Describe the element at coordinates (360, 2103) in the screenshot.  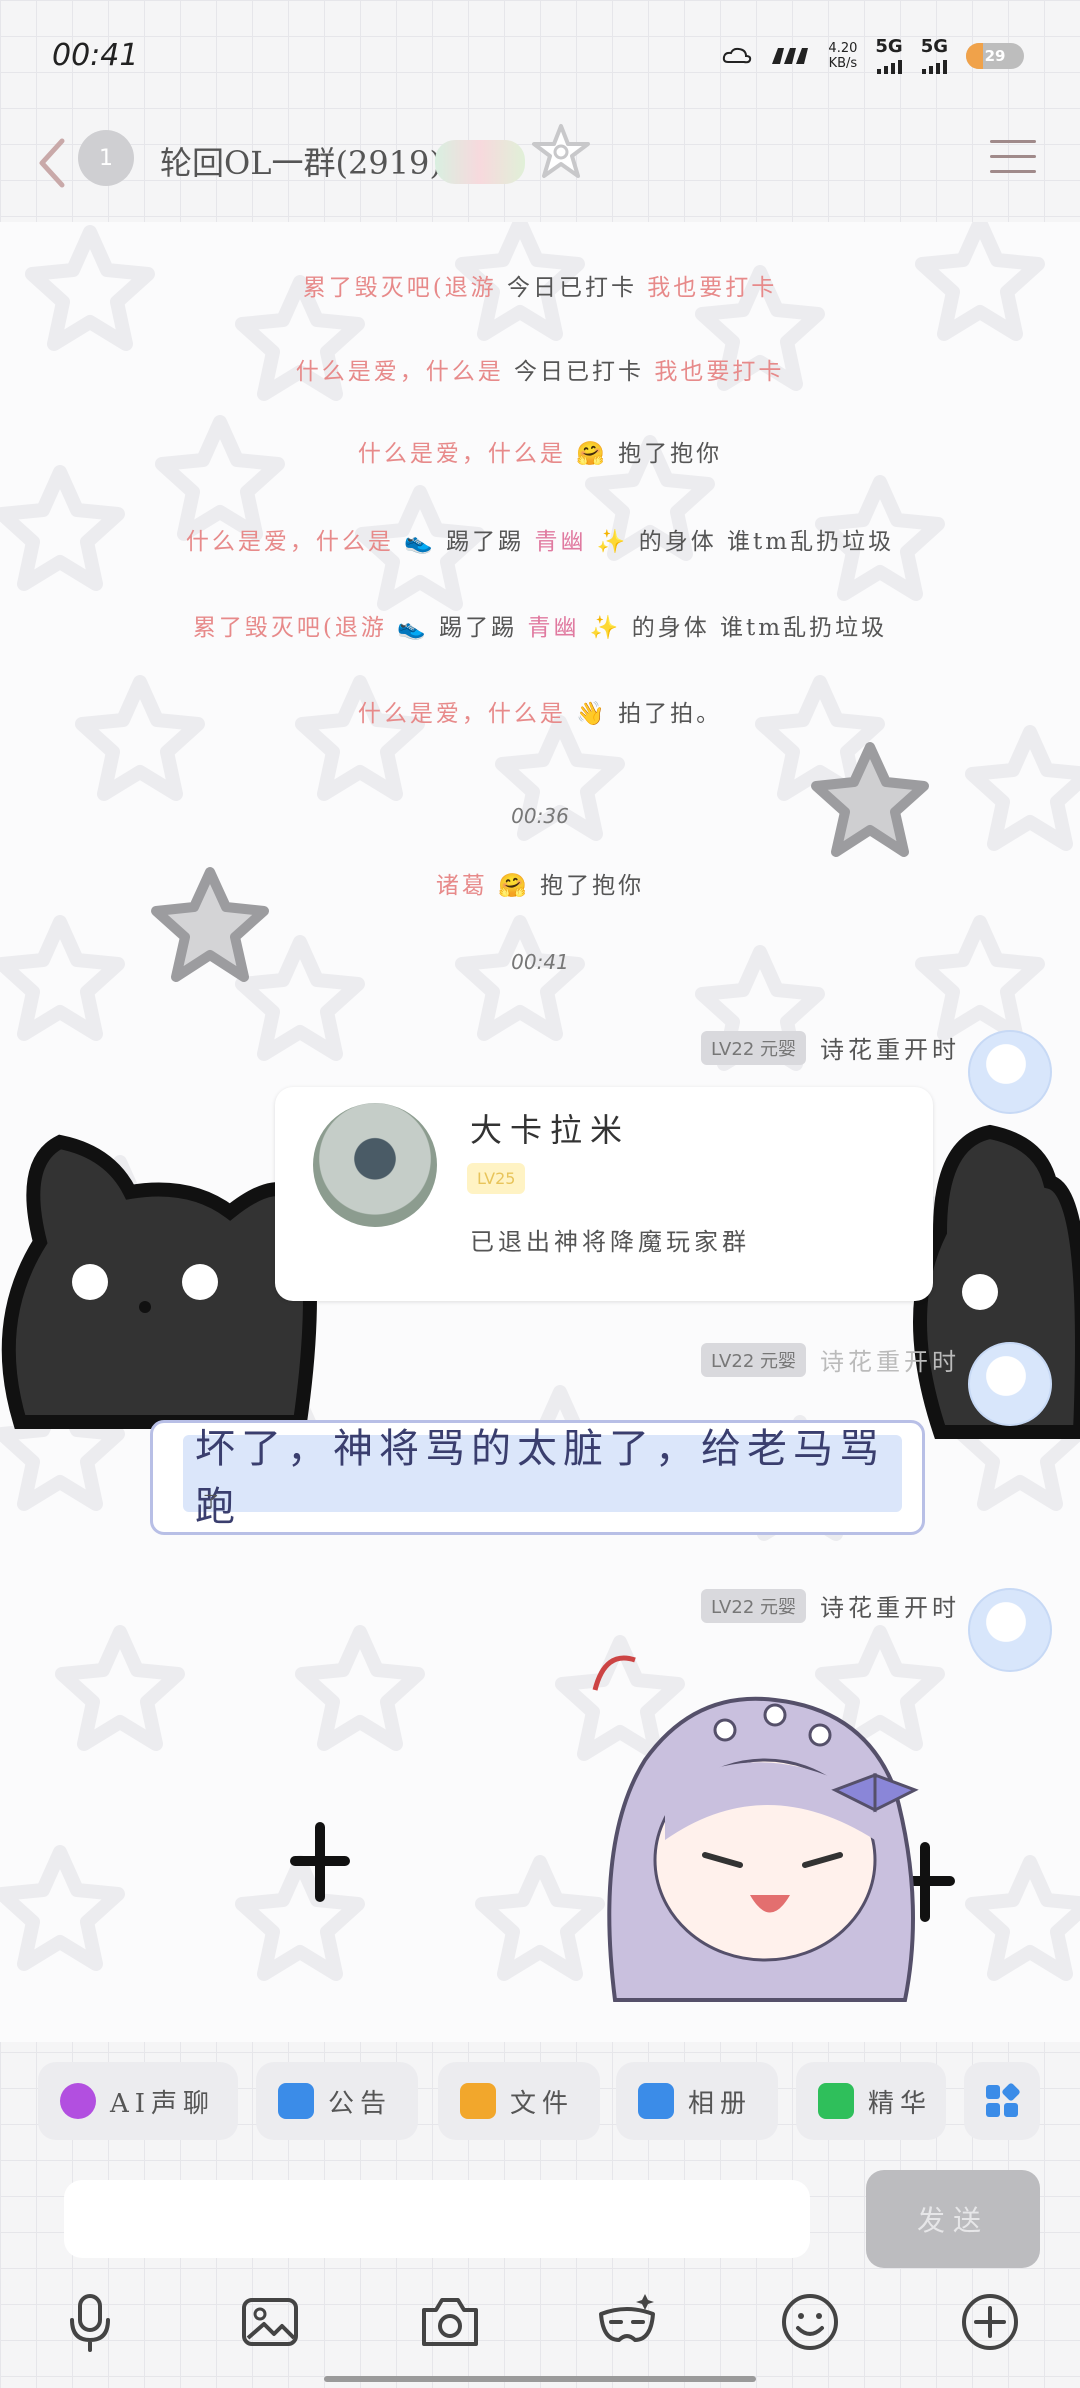
I see `toolbar-label: 公告` at that location.